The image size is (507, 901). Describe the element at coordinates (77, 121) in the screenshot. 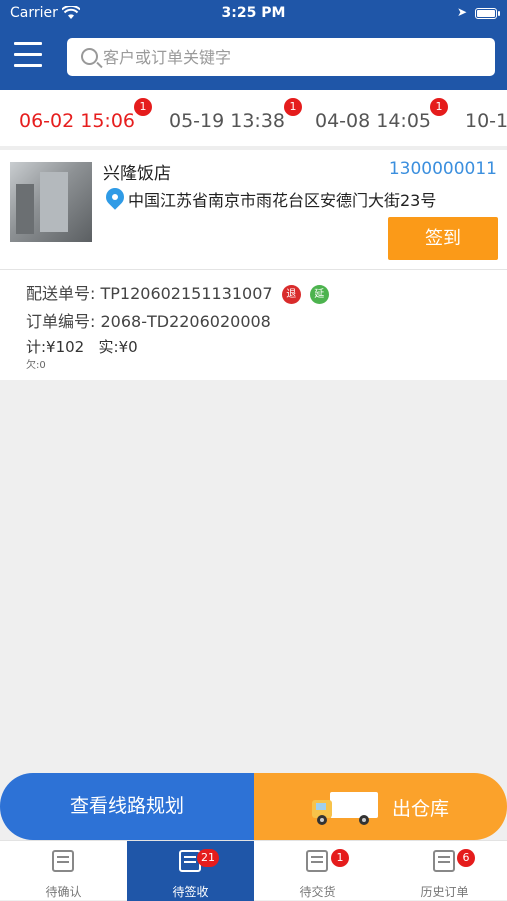

I see `date-tab-label: 06-02 15:06` at that location.